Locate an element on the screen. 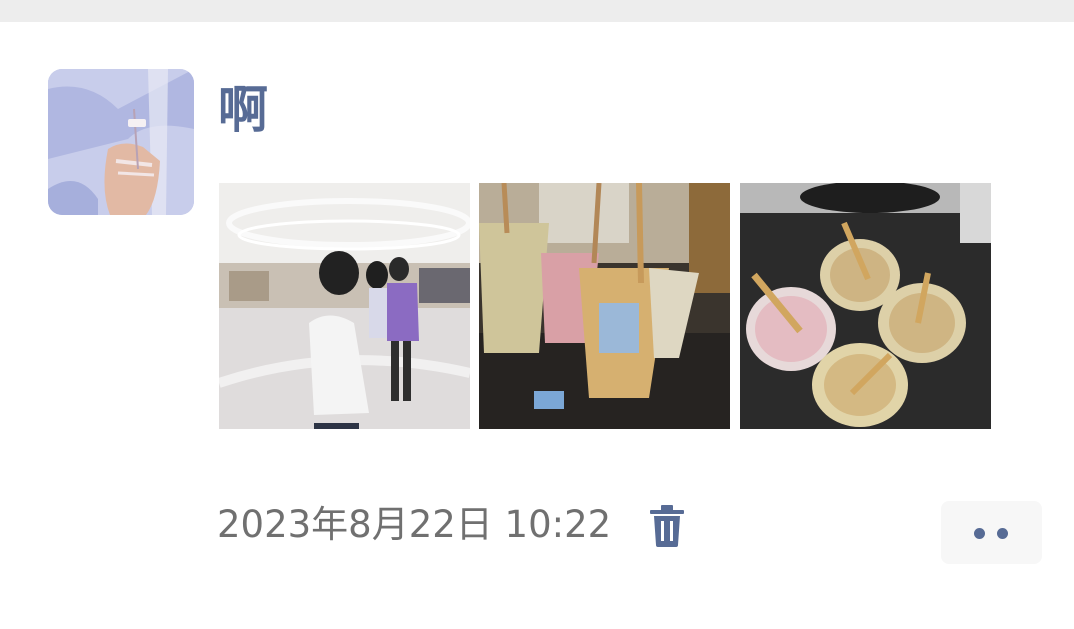  username-link: 啊 is located at coordinates (243, 110).